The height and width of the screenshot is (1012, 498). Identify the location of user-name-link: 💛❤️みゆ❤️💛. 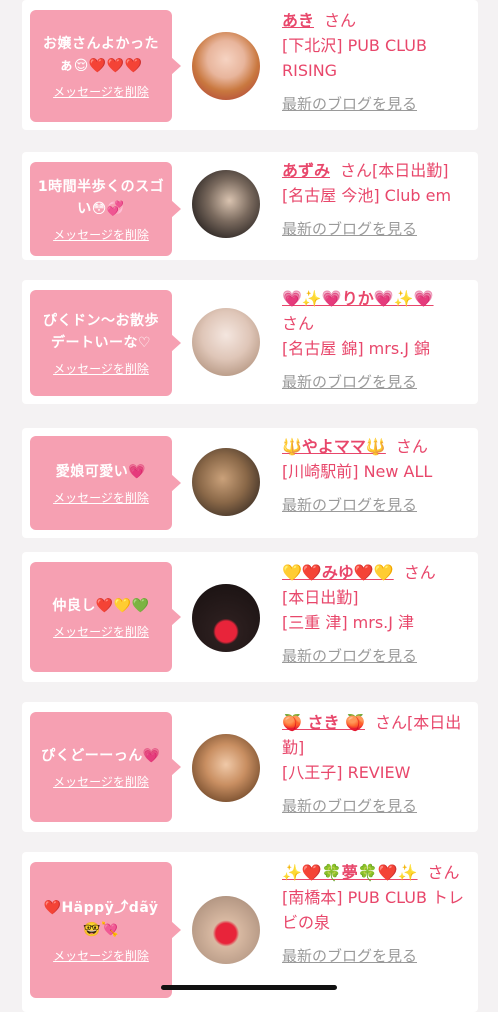
(338, 572).